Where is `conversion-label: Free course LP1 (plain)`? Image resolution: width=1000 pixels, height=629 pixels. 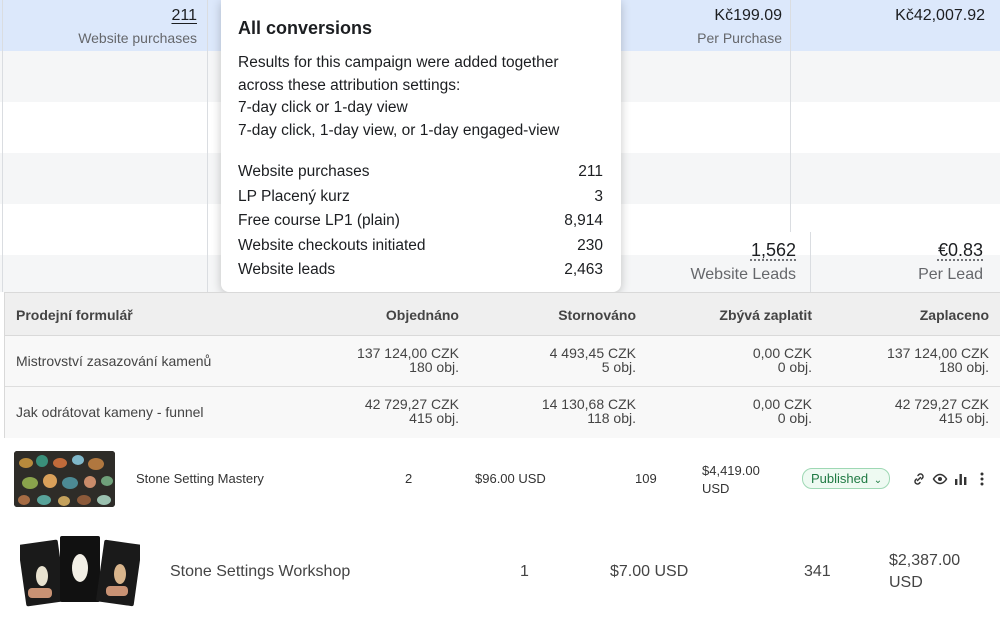 conversion-label: Free course LP1 (plain) is located at coordinates (319, 221).